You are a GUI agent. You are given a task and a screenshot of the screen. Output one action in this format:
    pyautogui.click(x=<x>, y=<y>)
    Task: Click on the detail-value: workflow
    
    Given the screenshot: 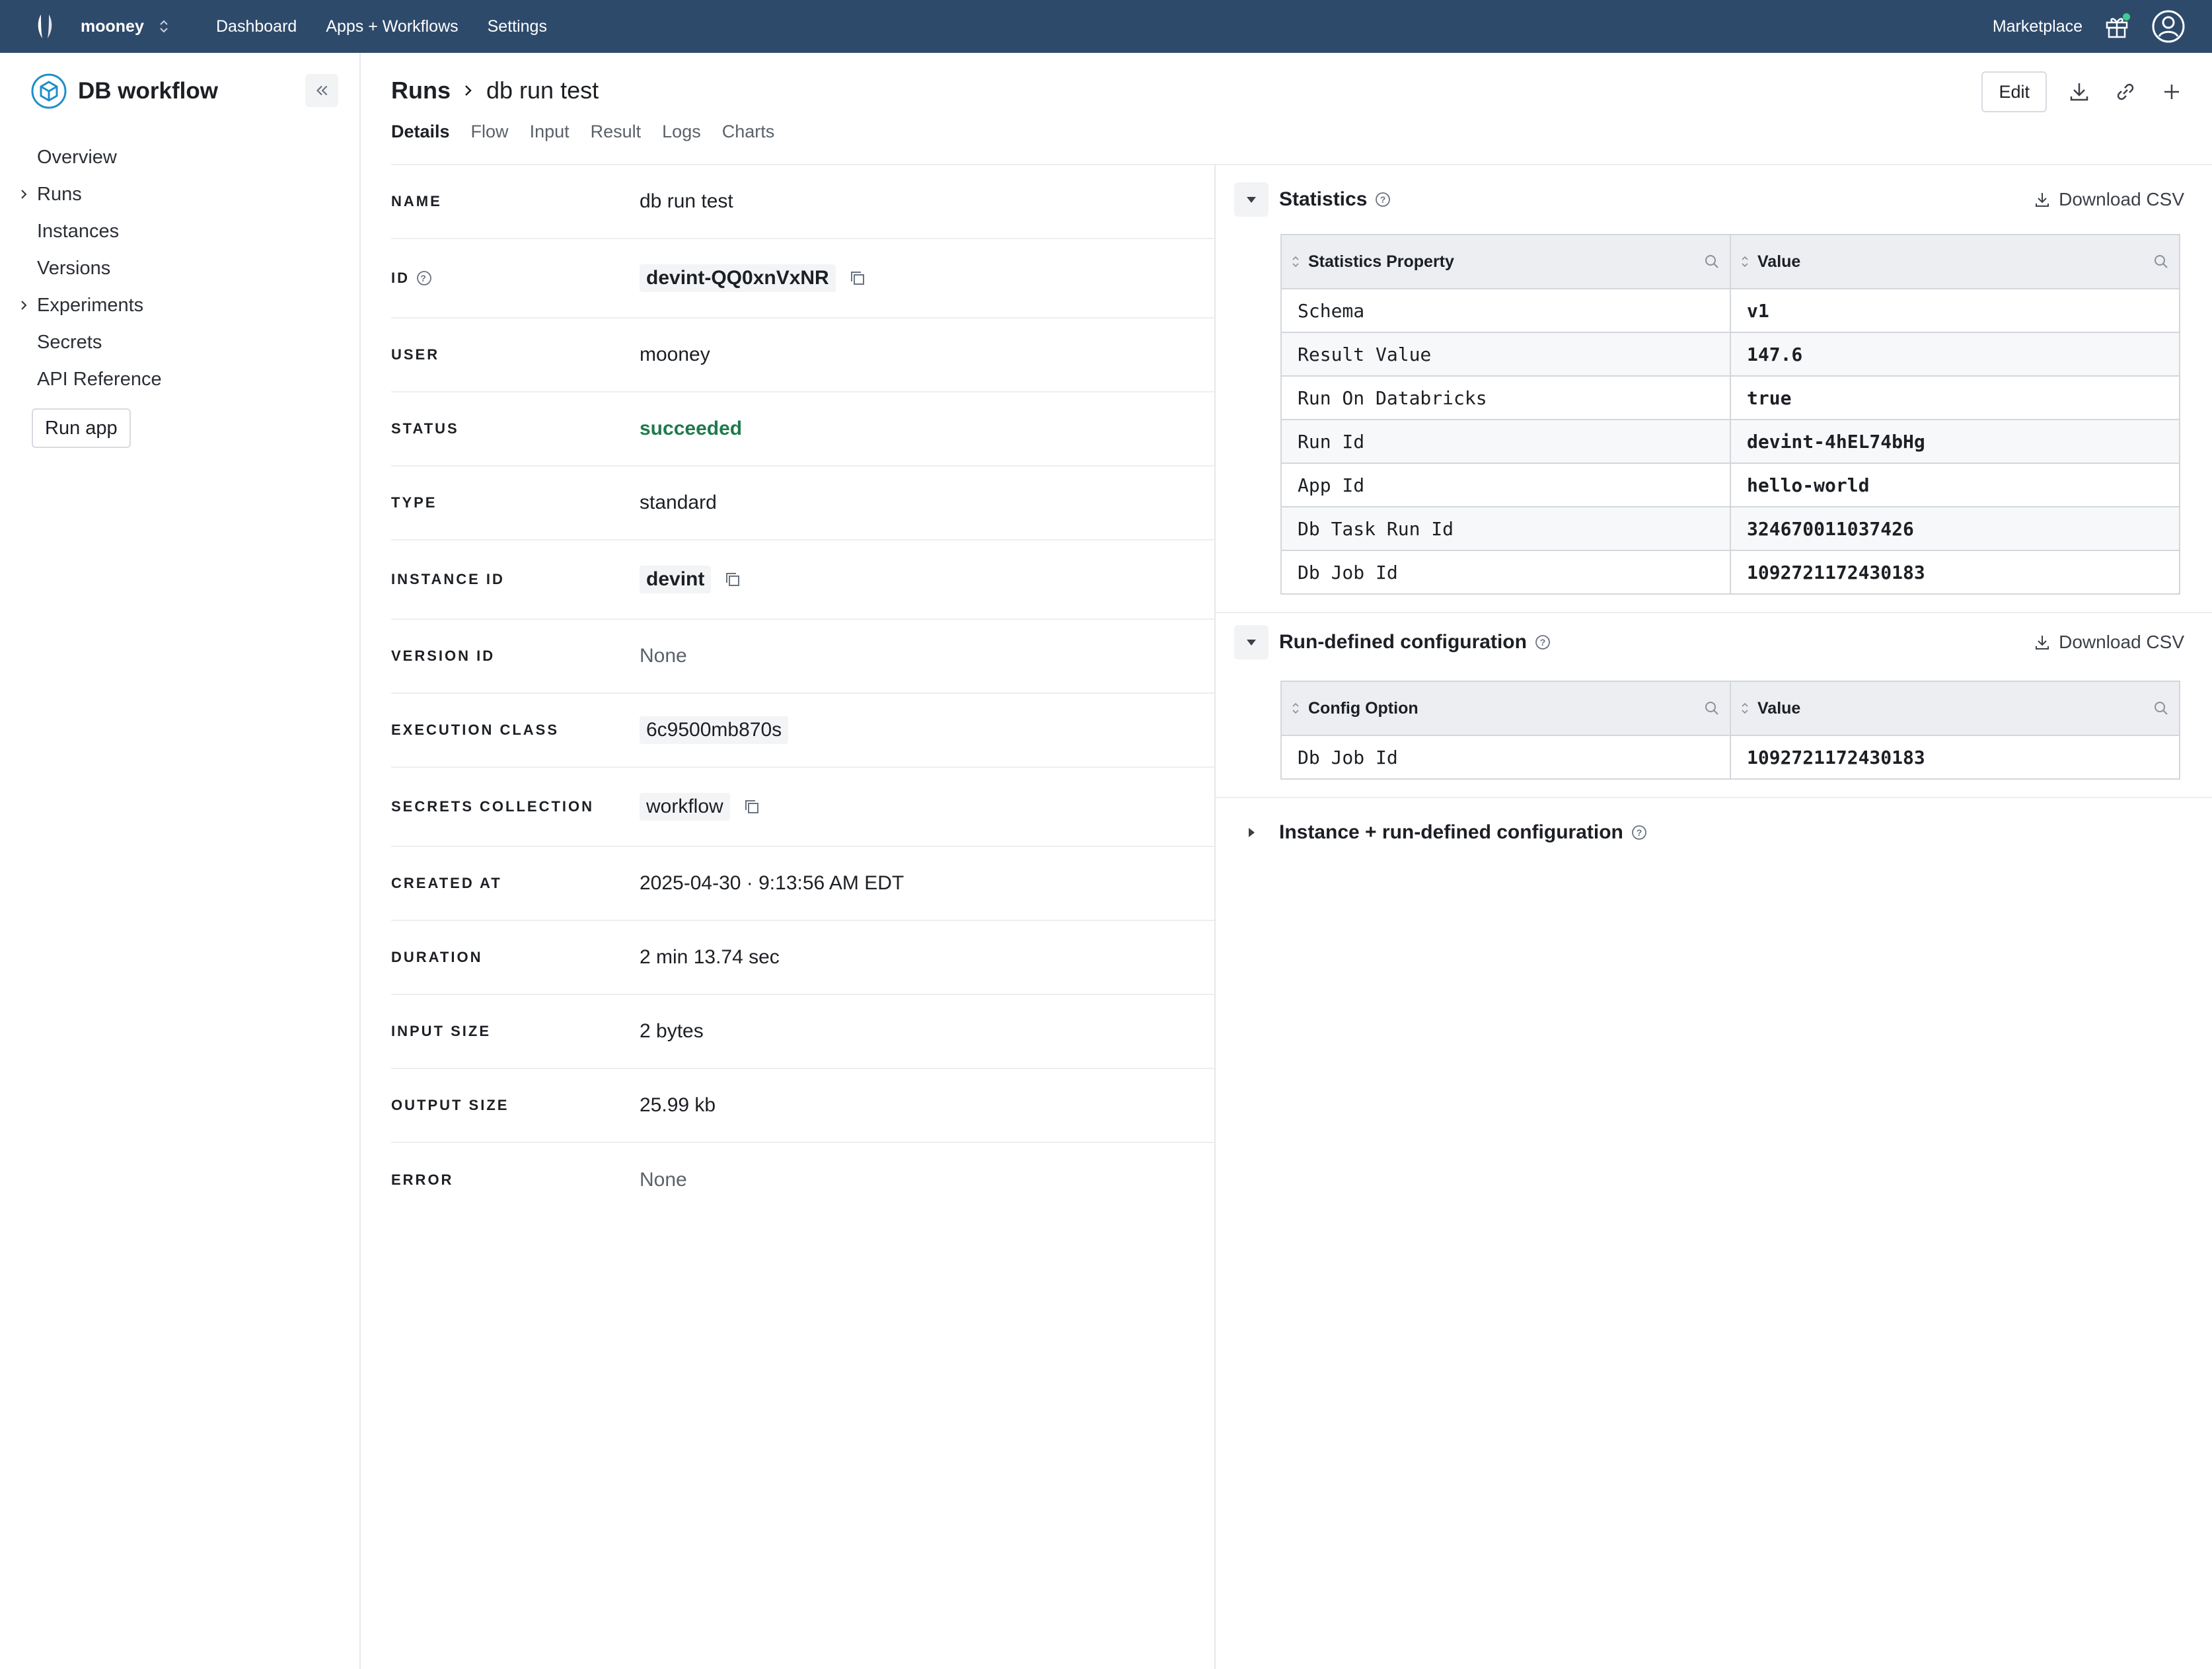 What is the action you would take?
    pyautogui.click(x=701, y=807)
    